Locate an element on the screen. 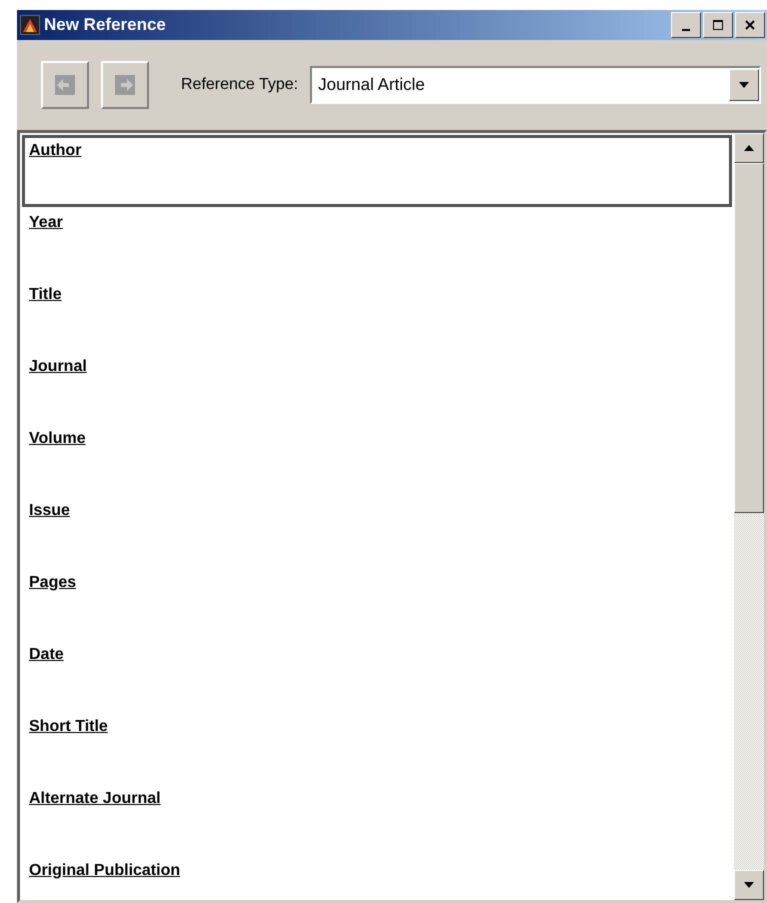 The image size is (767, 903). field-row: Short Title is located at coordinates (377, 747).